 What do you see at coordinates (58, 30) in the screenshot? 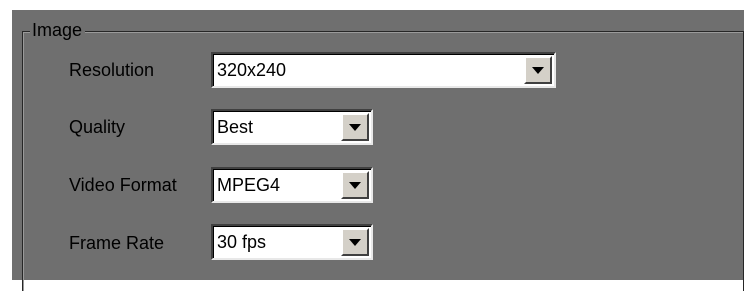
I see `groupbox-title: Image` at bounding box center [58, 30].